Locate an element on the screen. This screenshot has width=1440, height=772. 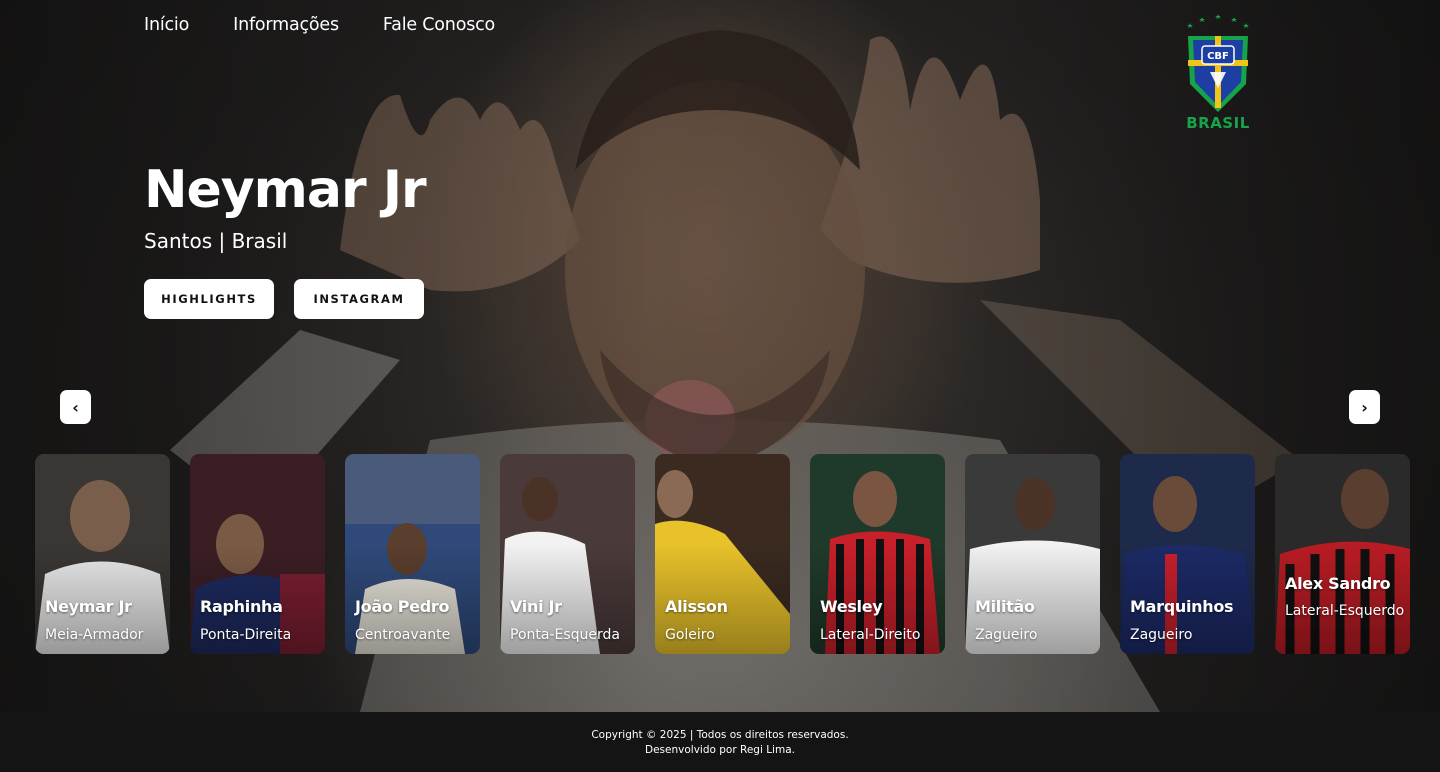
nav-link-inicio: Início is located at coordinates (166, 25).